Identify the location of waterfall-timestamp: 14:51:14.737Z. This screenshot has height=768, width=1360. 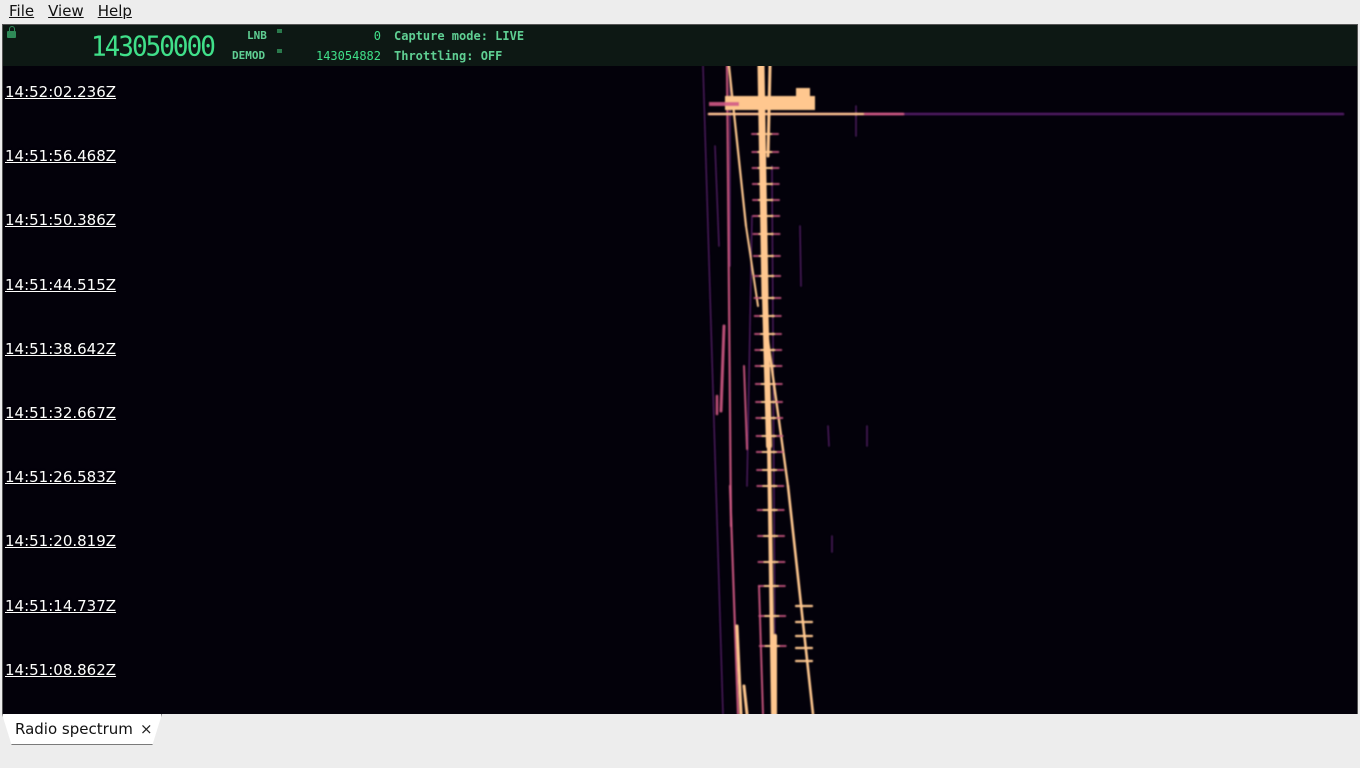
(61, 605).